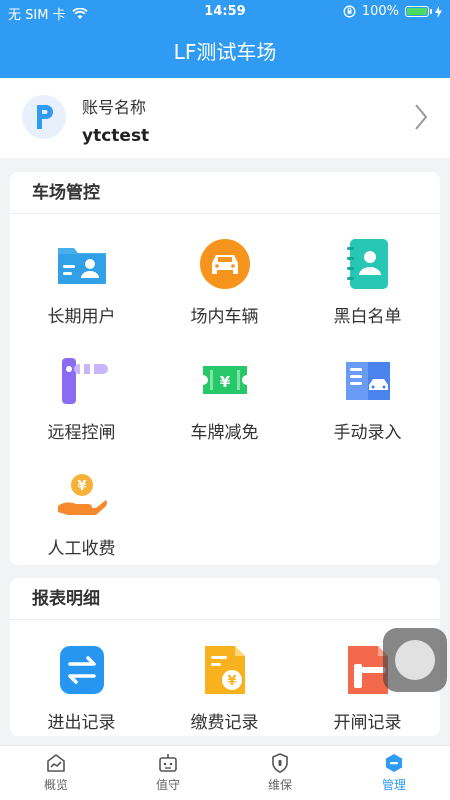  What do you see at coordinates (81, 266) in the screenshot?
I see `folder-user-icon` at bounding box center [81, 266].